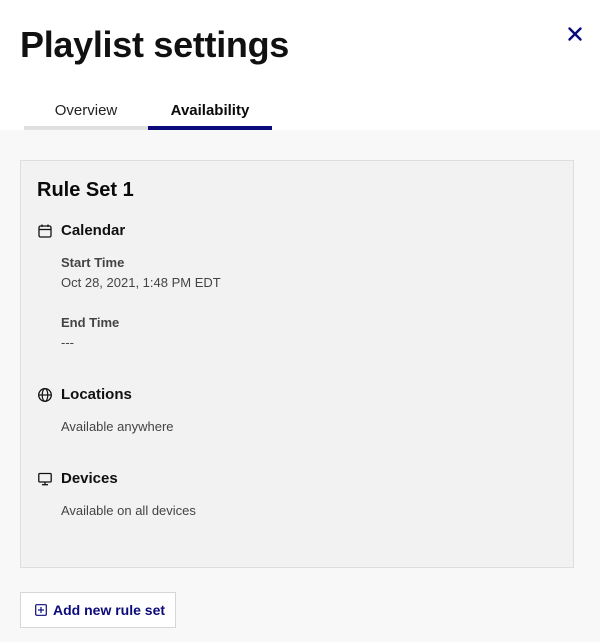 This screenshot has width=600, height=642. Describe the element at coordinates (93, 262) in the screenshot. I see `start-time-label: Start Time` at that location.